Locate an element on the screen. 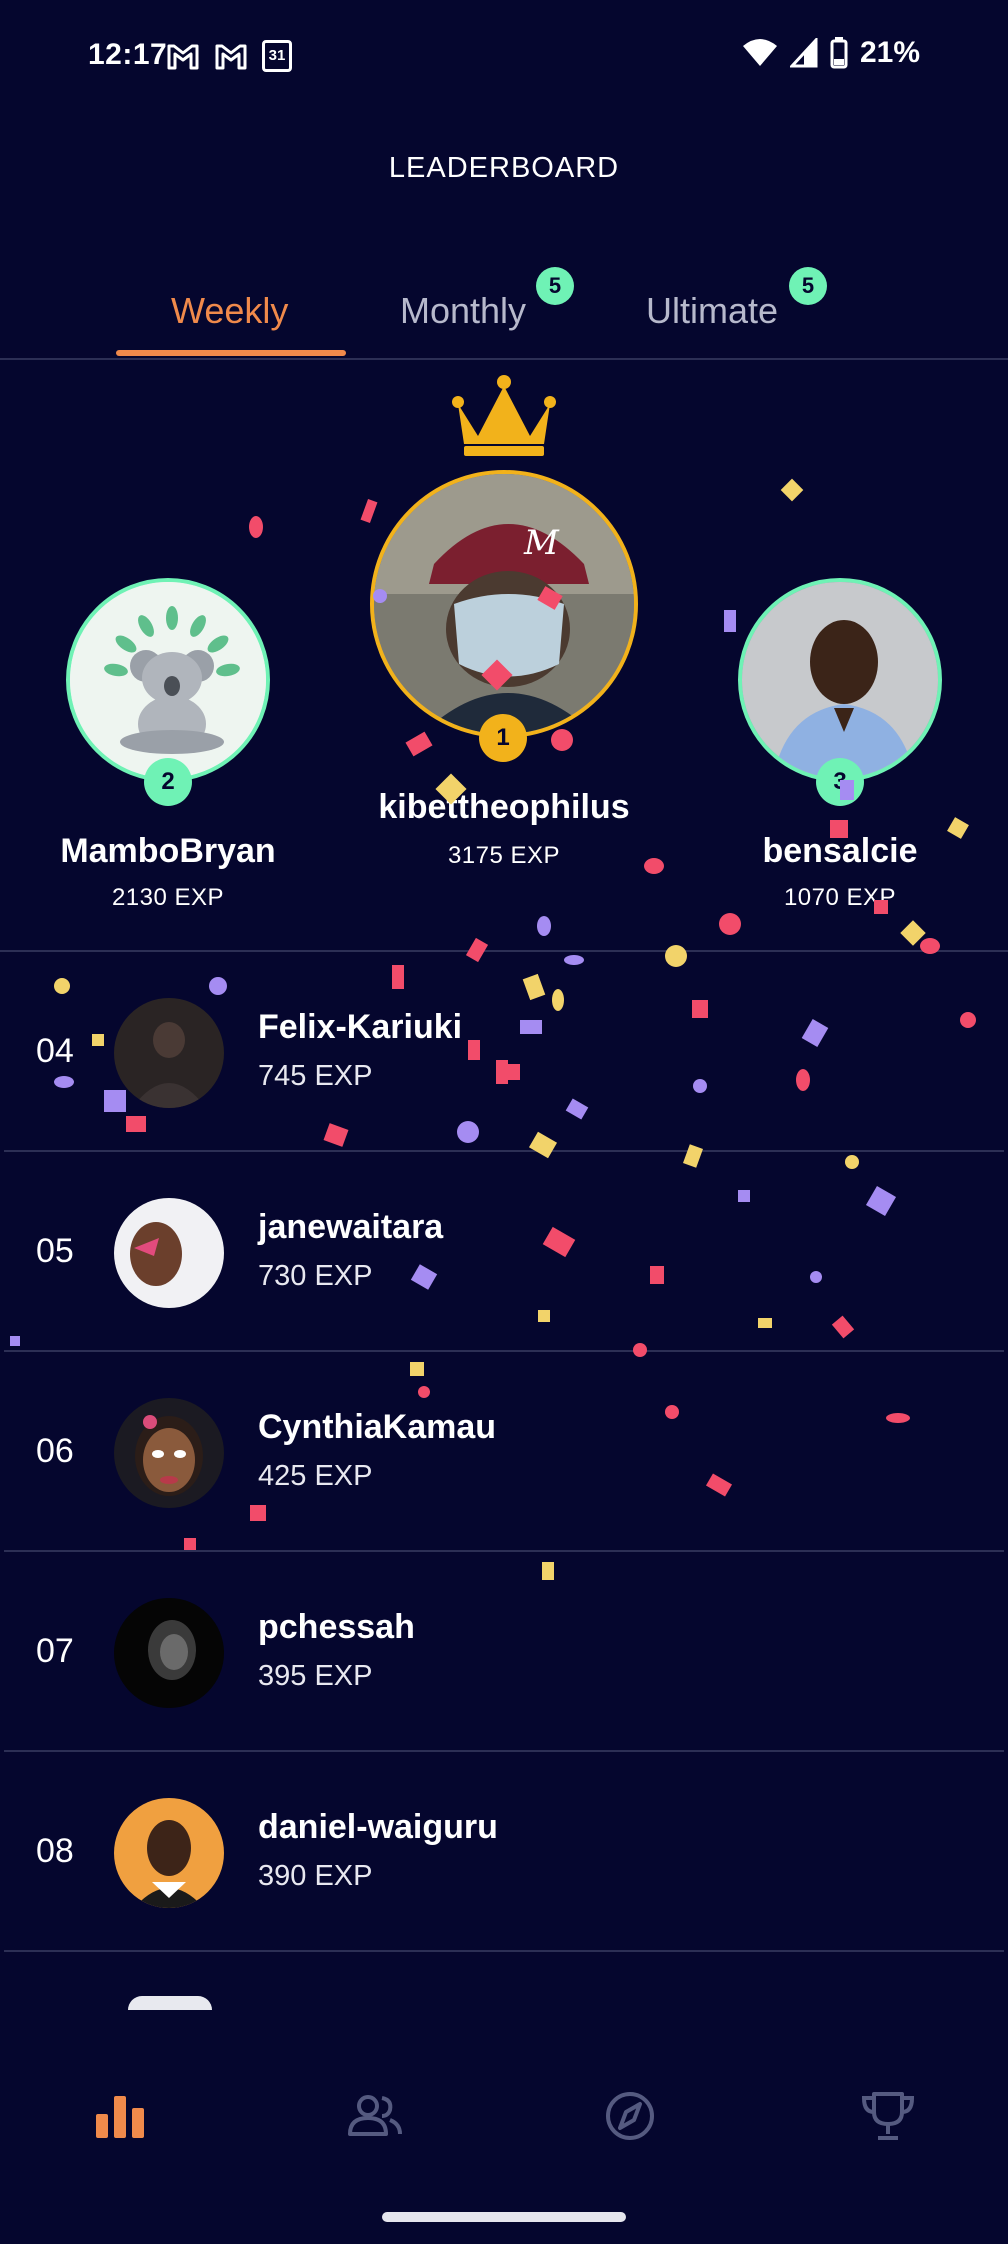 Image resolution: width=1008 pixels, height=2244 pixels. tab-bar: Weekly Monthly 5 Ultimate 5 is located at coordinates (504, 305).